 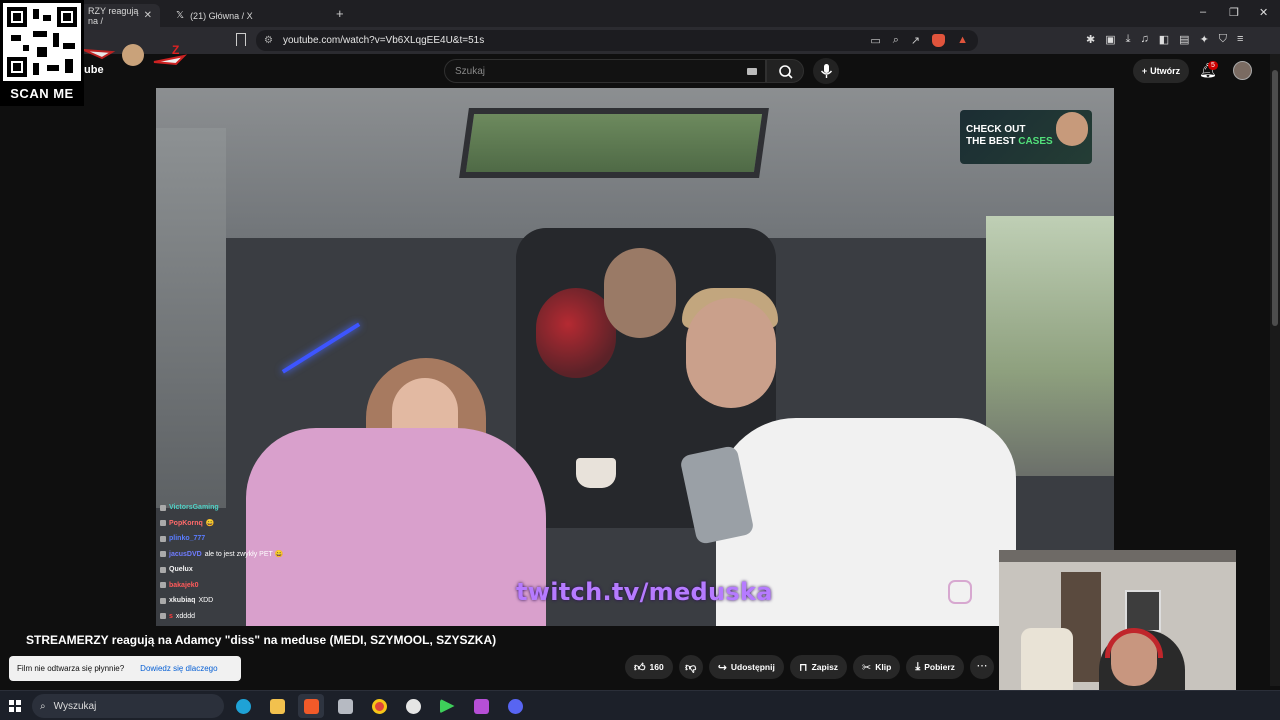 I want to click on chat-message: bakajek0, so click(x=260, y=586).